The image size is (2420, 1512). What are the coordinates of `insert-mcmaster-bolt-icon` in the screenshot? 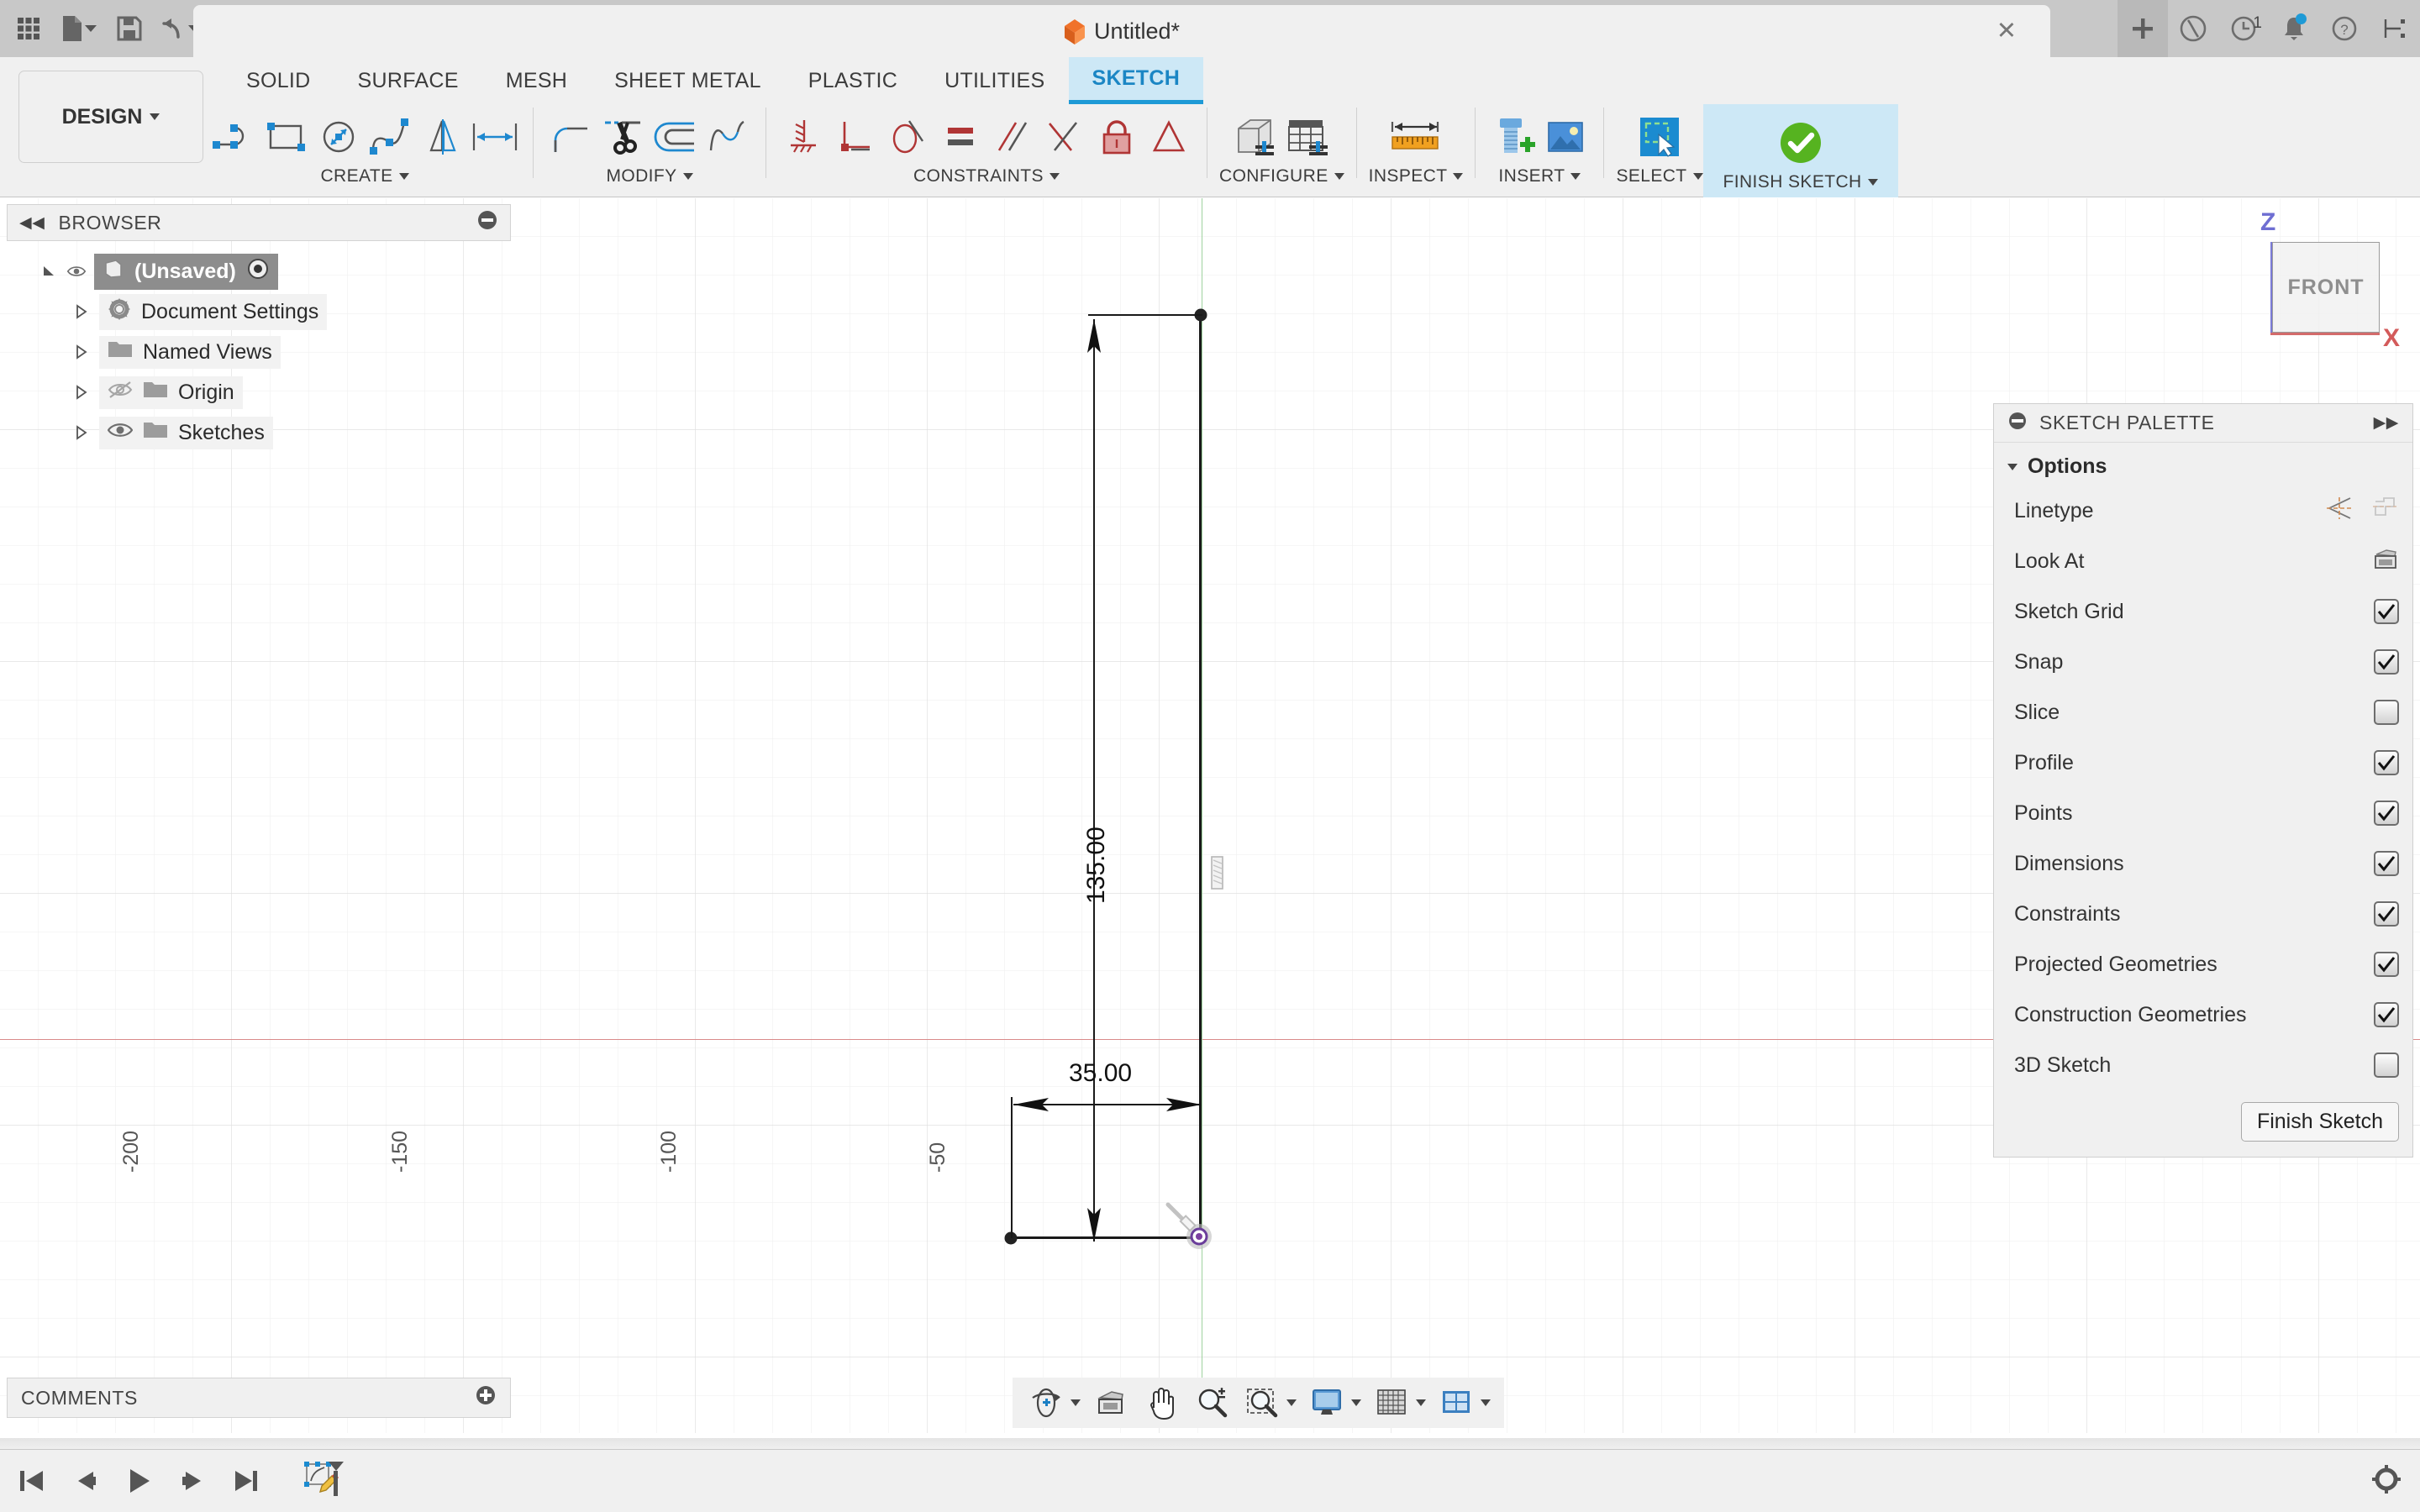 It's located at (1513, 137).